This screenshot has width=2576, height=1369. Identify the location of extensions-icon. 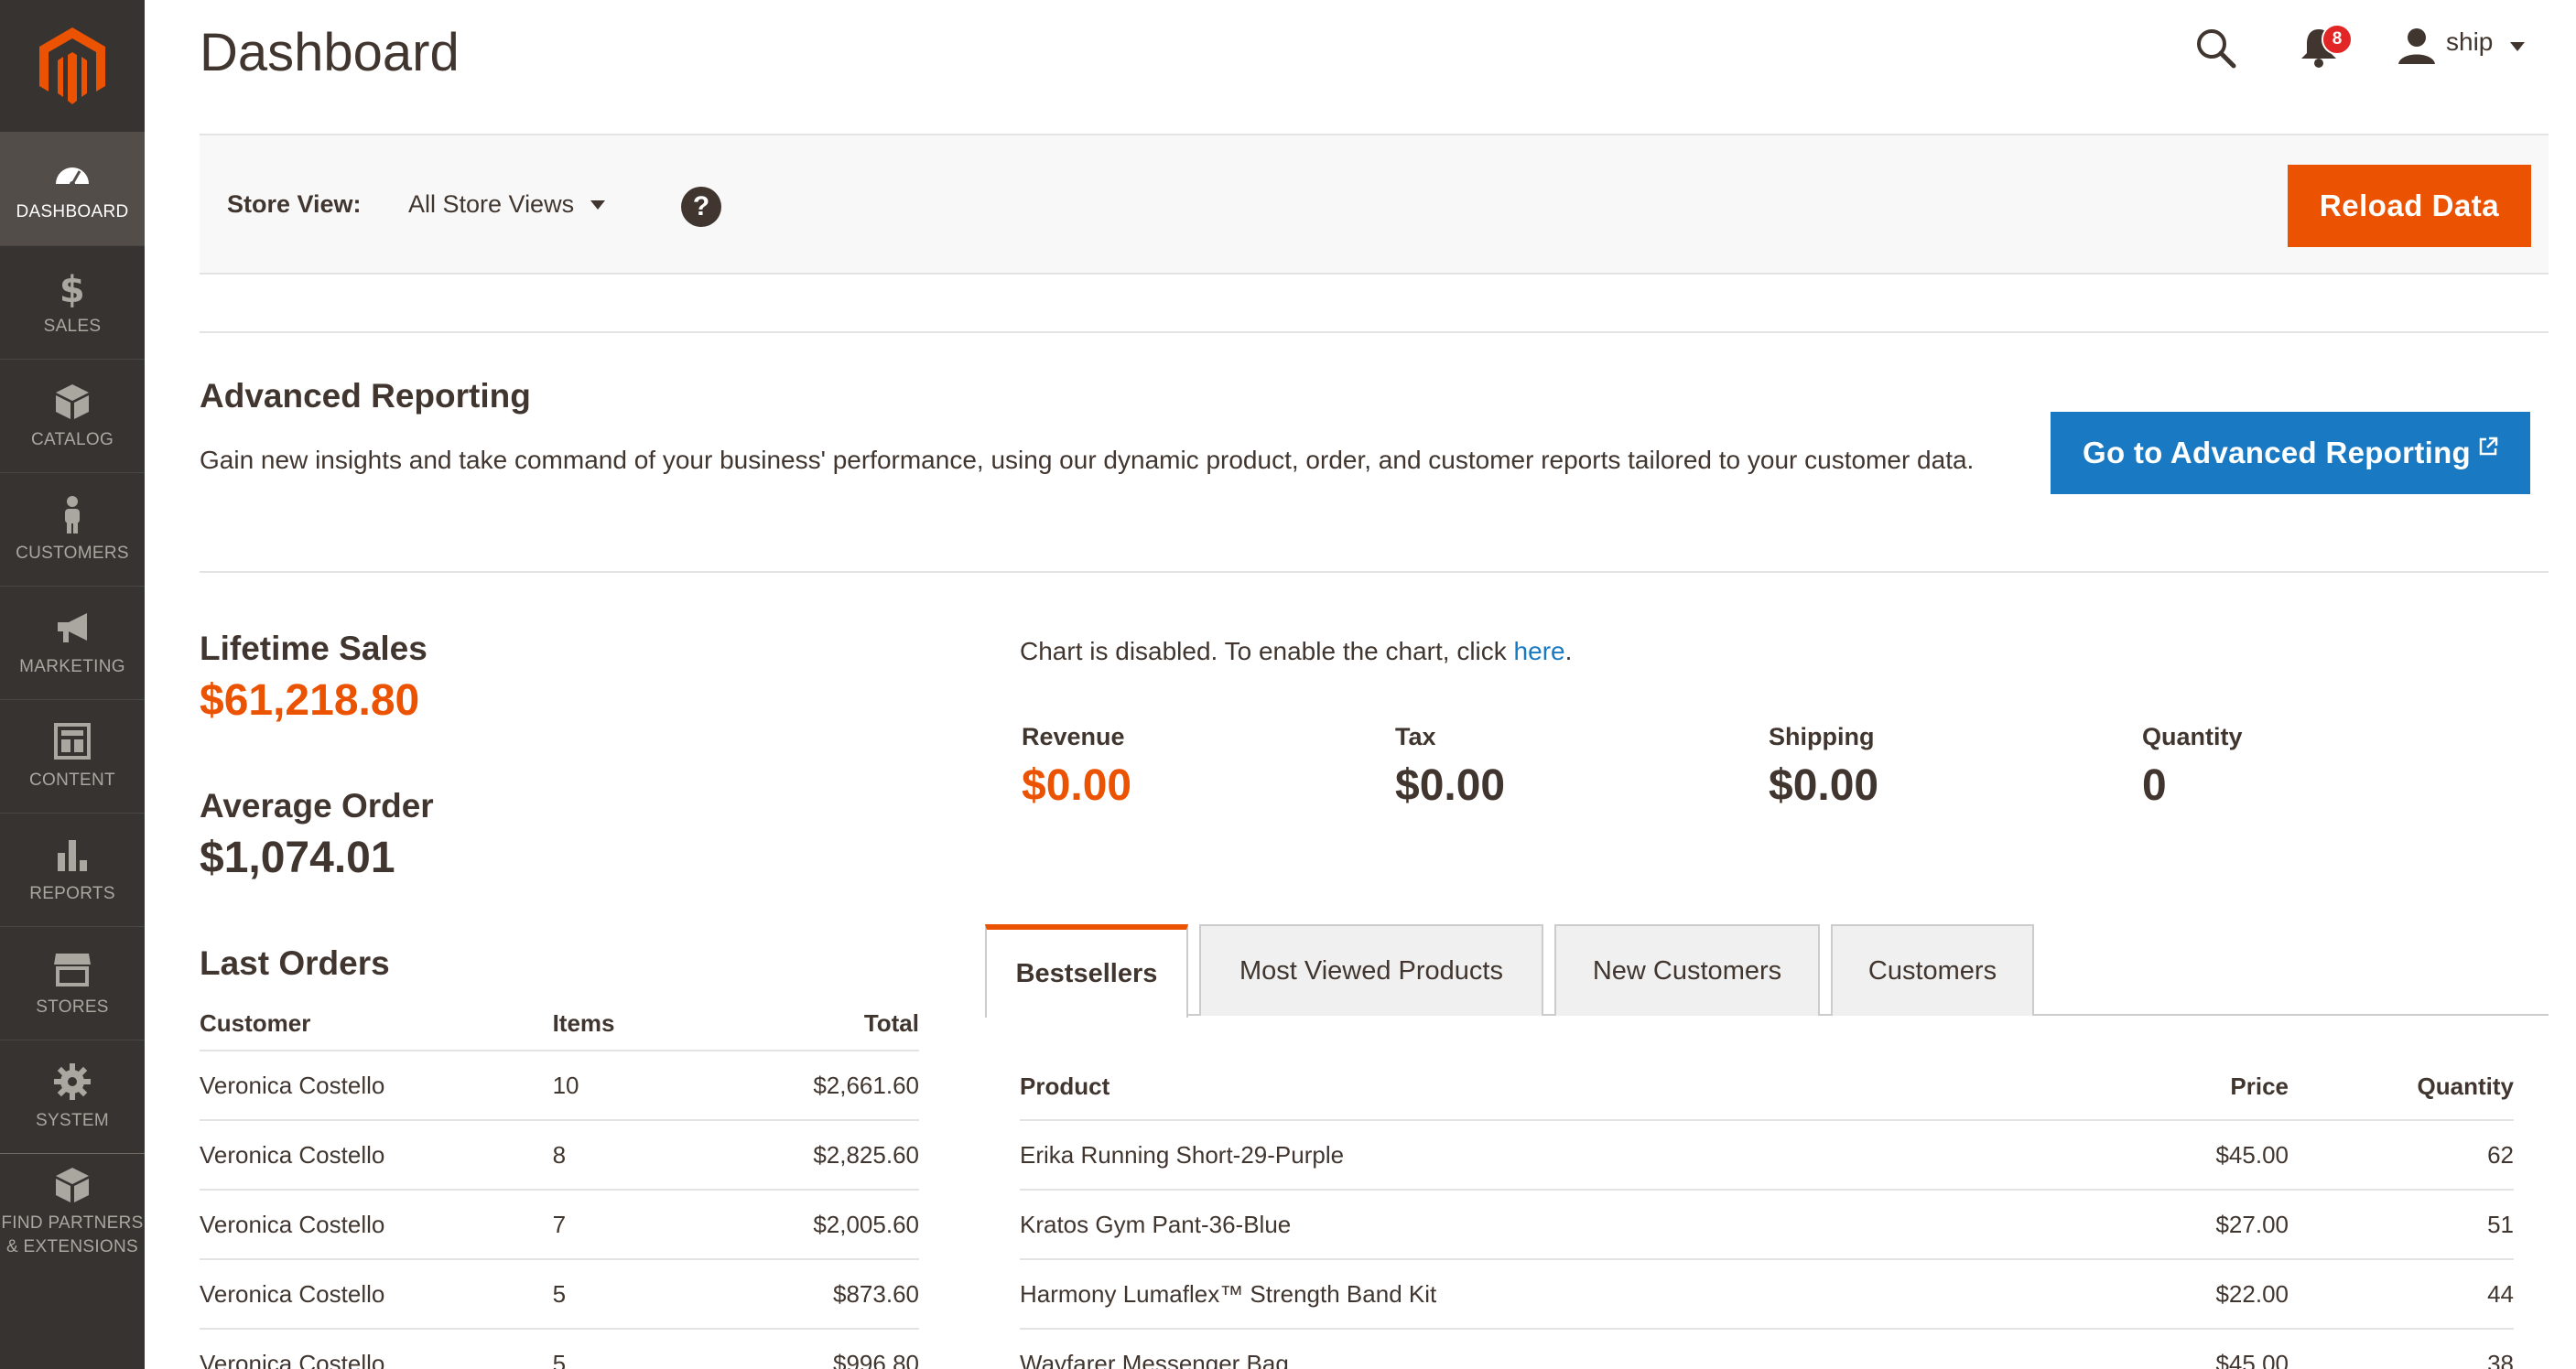
(72, 1185).